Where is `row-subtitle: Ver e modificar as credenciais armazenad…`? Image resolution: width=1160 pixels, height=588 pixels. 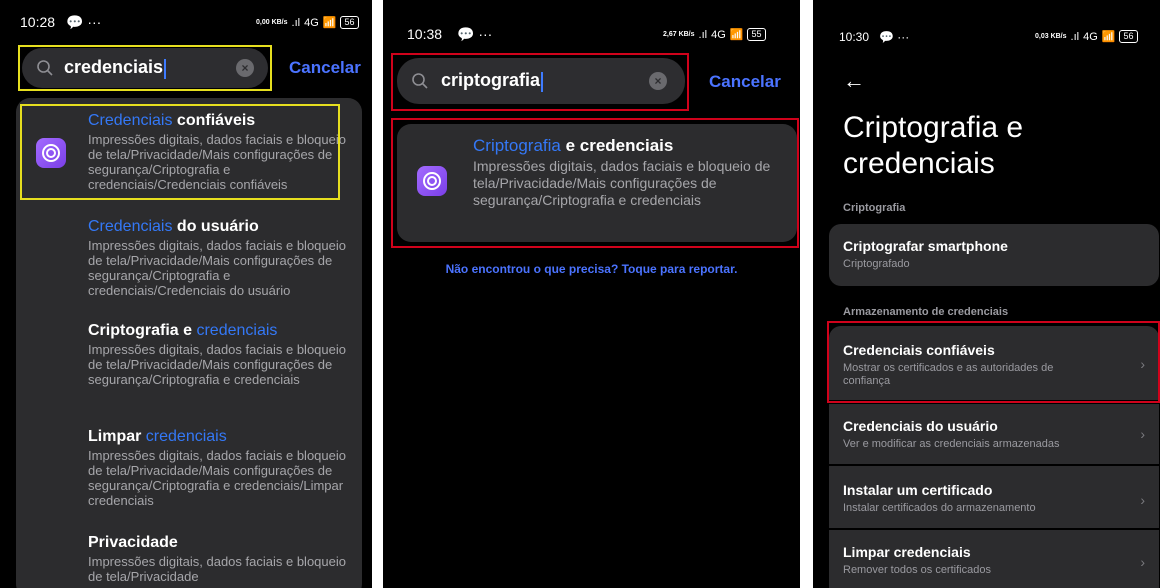 row-subtitle: Ver e modificar as credenciais armazenad… is located at coordinates (951, 444).